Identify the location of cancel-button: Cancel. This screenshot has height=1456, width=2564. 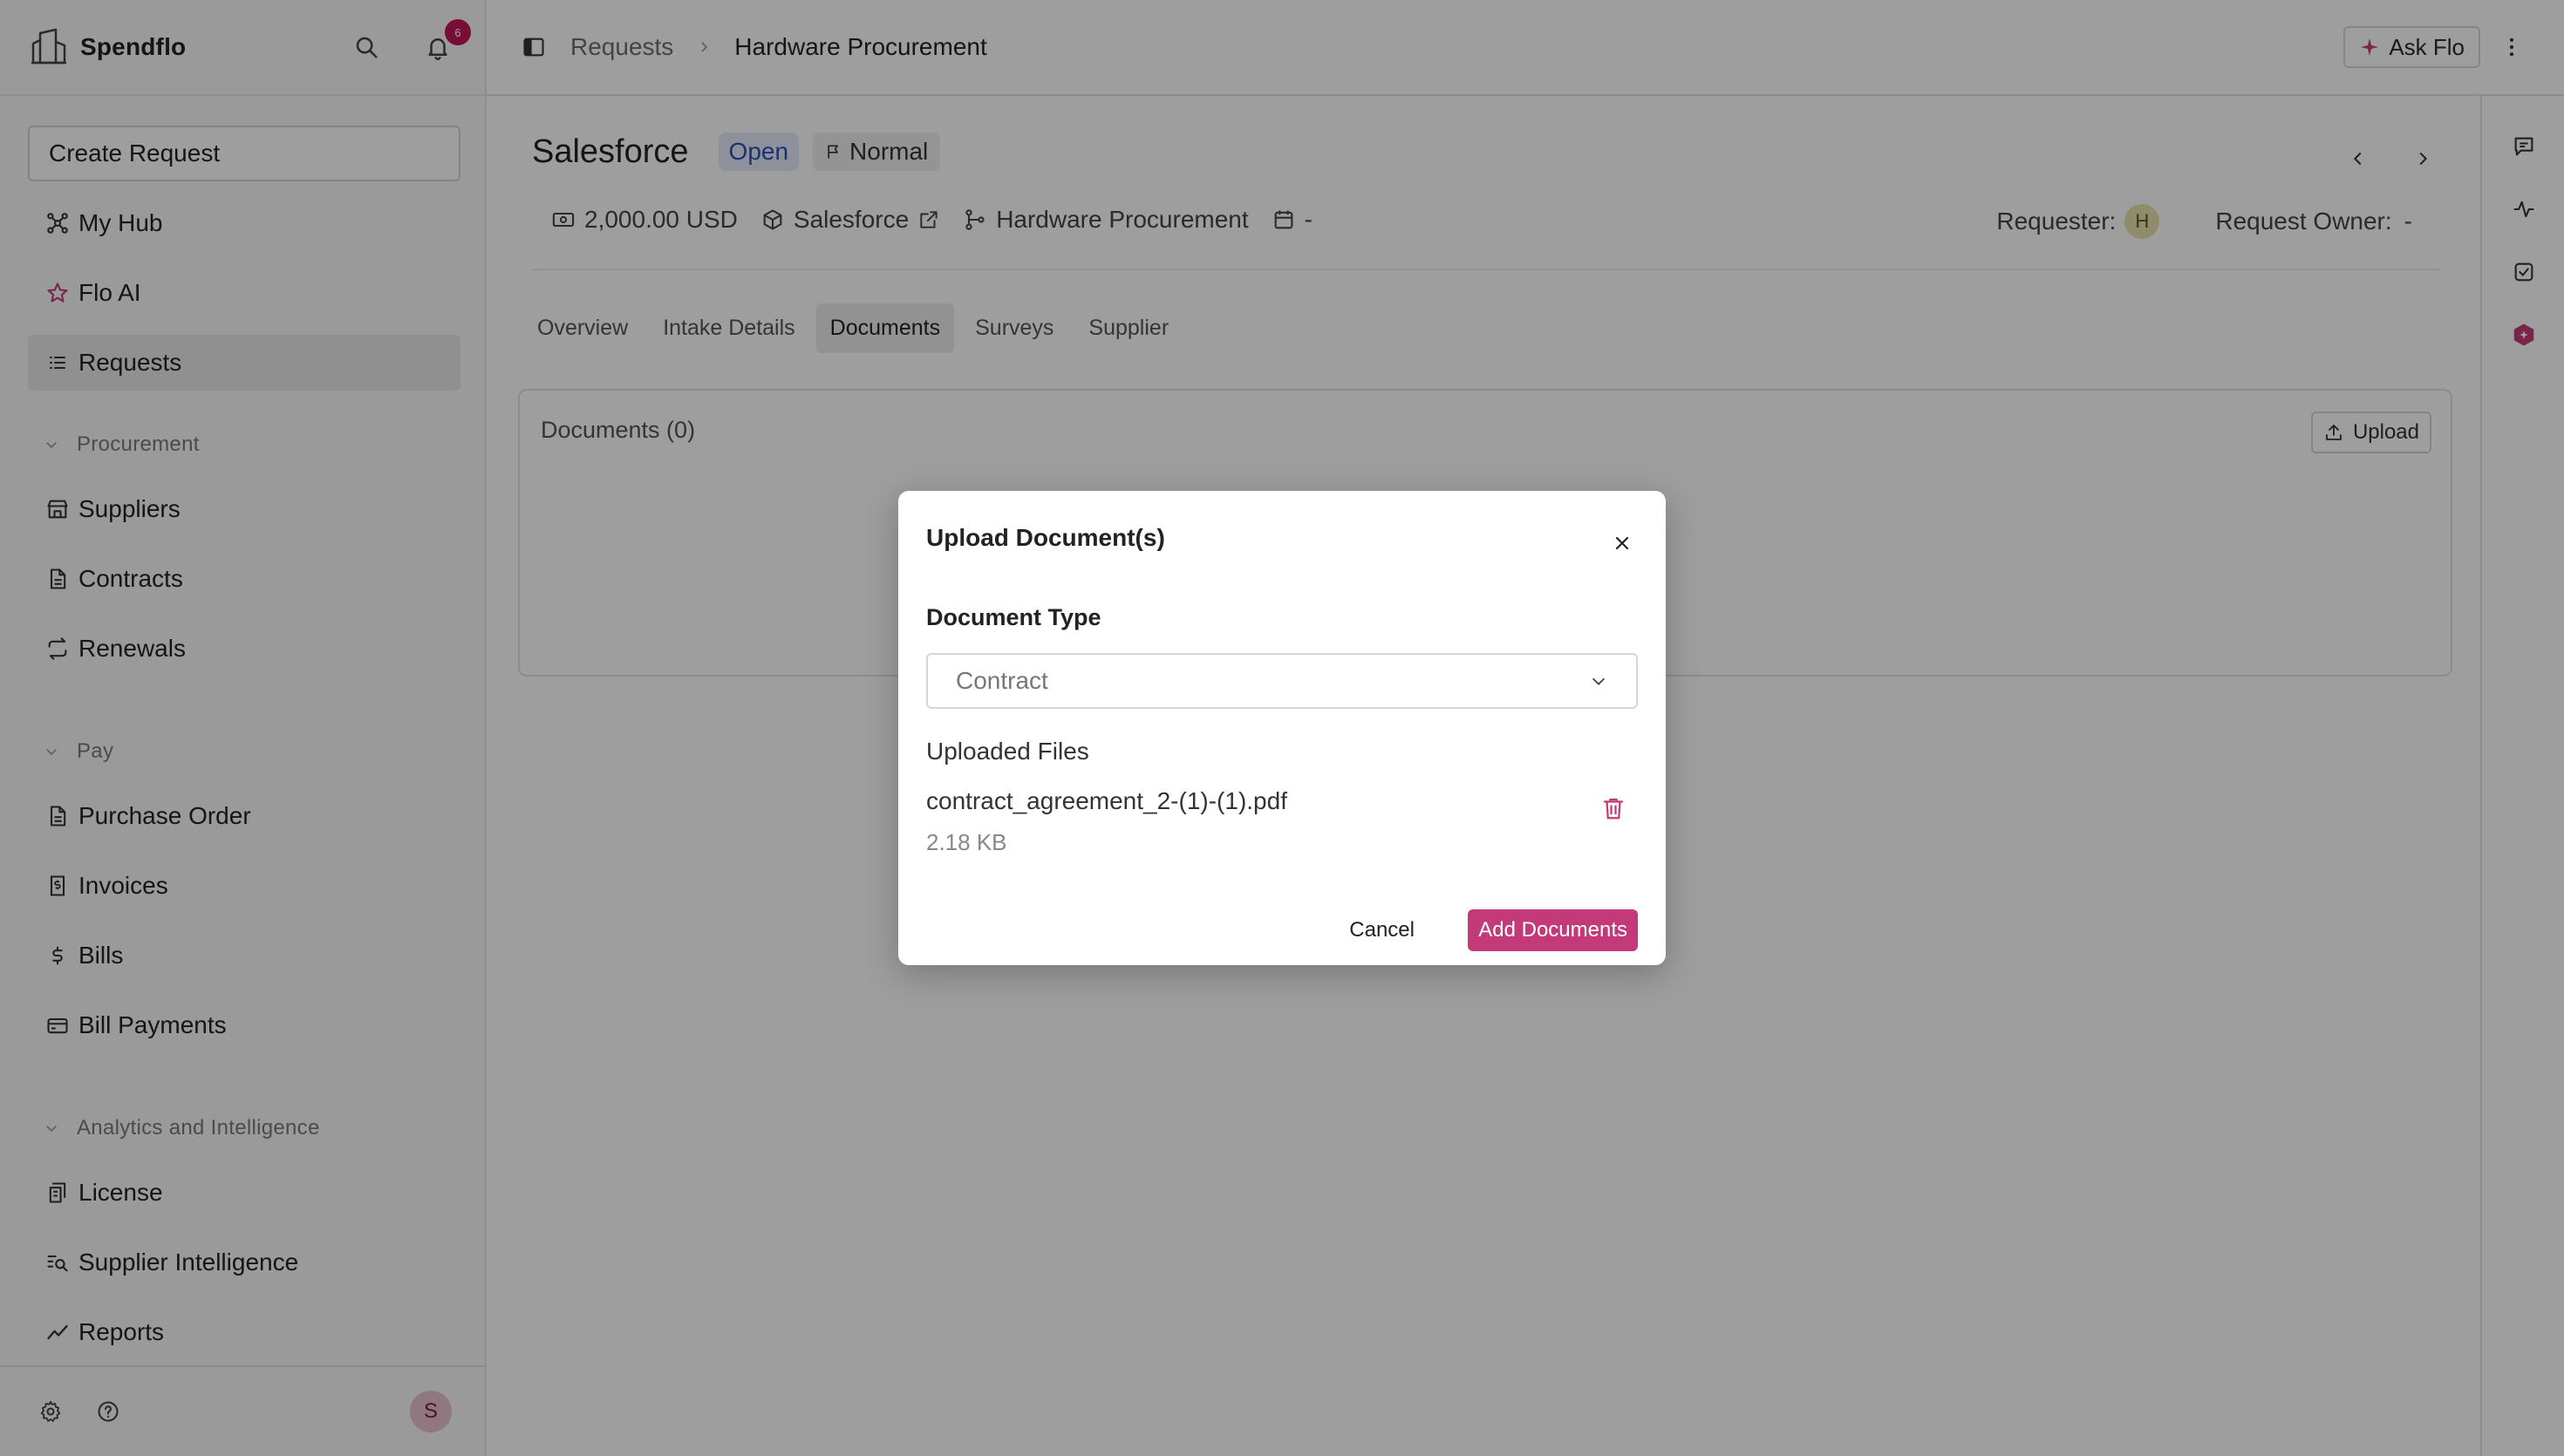
(1382, 930).